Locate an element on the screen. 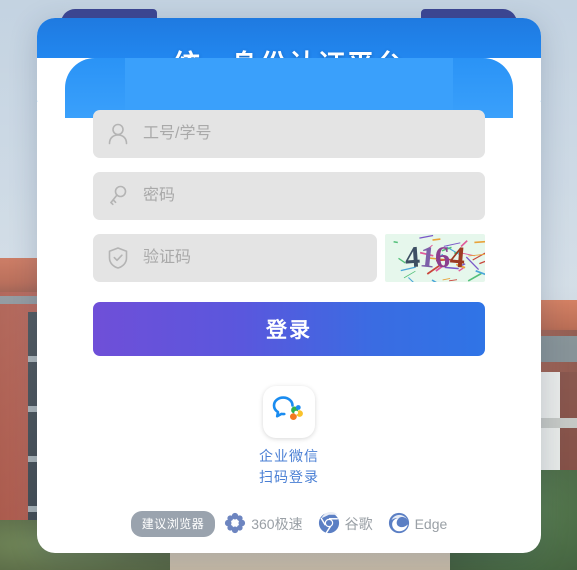 The height and width of the screenshot is (570, 577). username-input is located at coordinates (314, 134).